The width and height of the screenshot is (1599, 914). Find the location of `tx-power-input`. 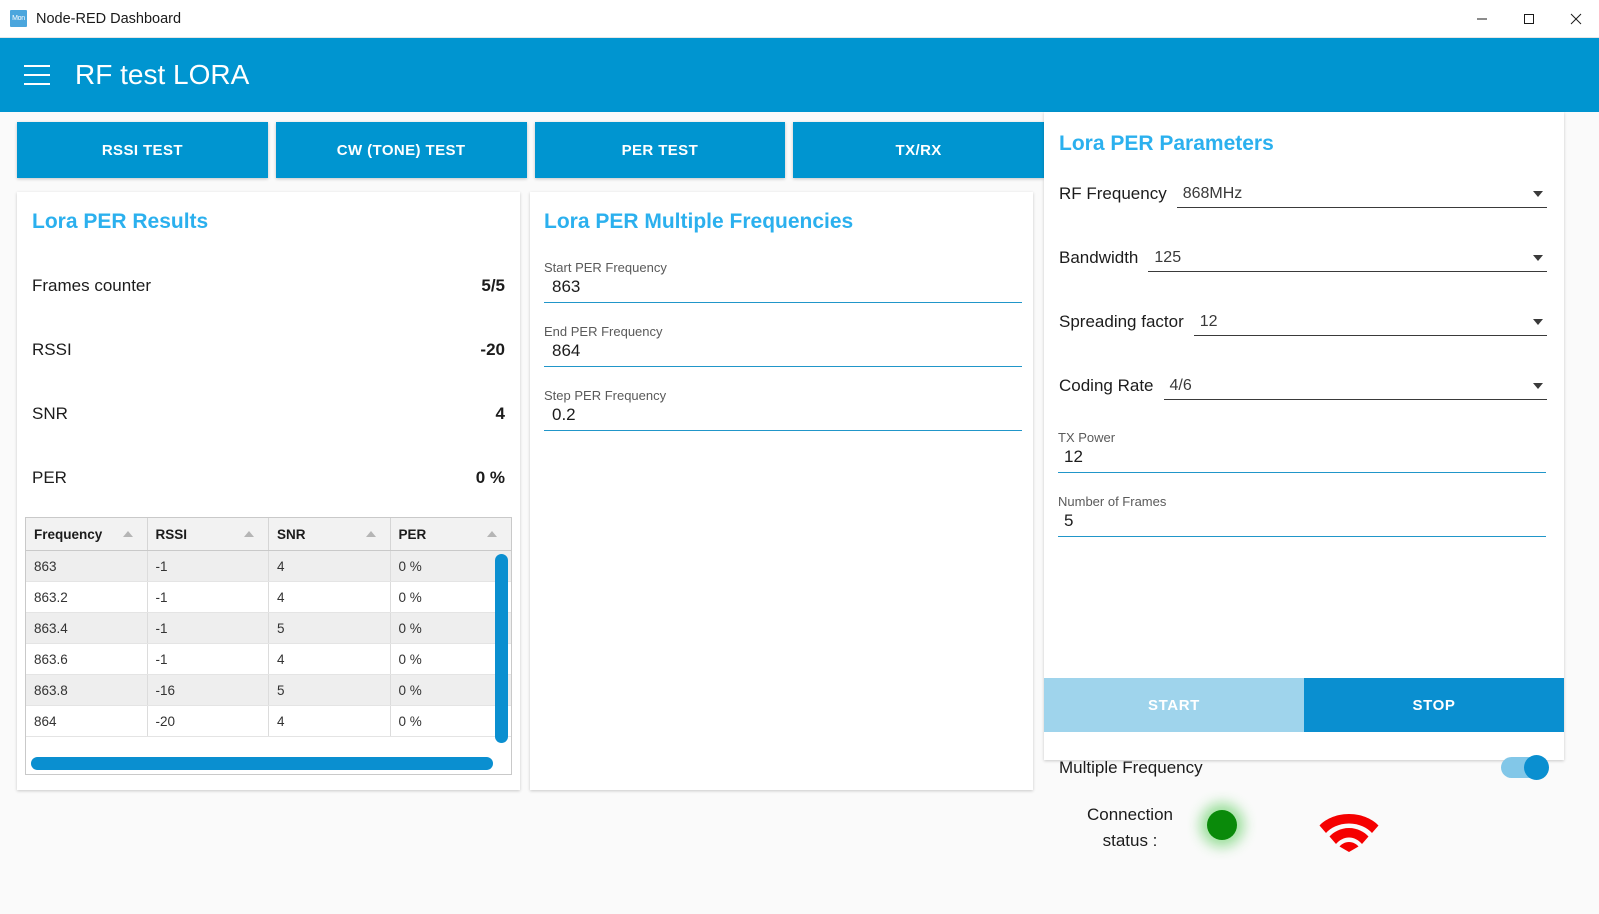

tx-power-input is located at coordinates (1302, 459).